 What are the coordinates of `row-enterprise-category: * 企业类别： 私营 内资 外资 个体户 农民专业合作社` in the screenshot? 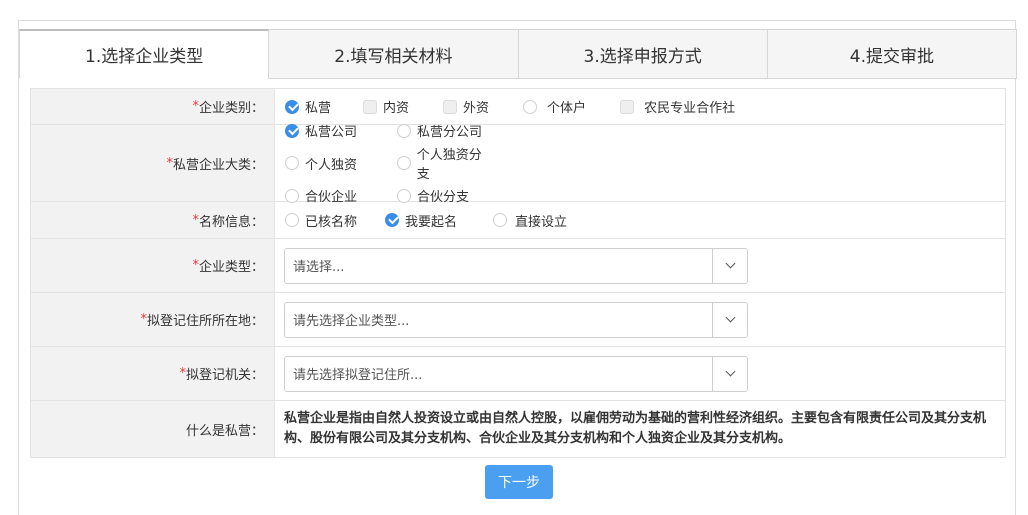 It's located at (518, 106).